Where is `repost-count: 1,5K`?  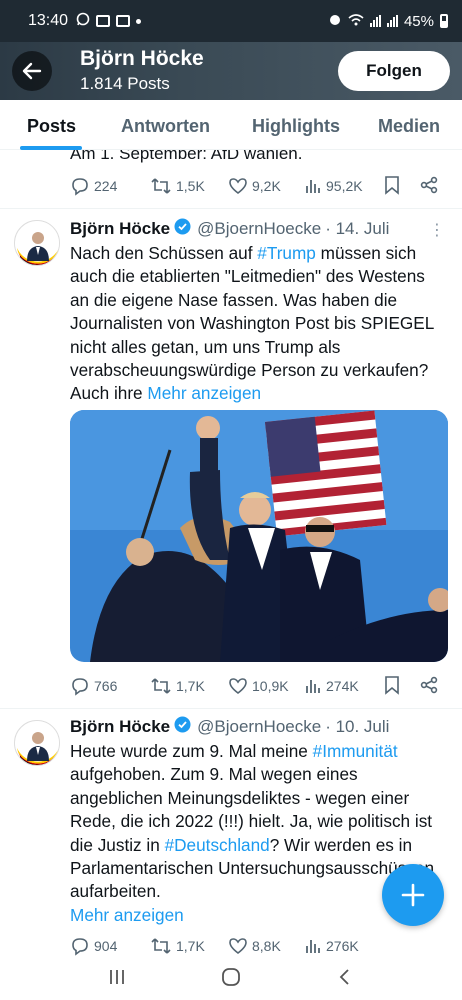
repost-count: 1,5K is located at coordinates (190, 186).